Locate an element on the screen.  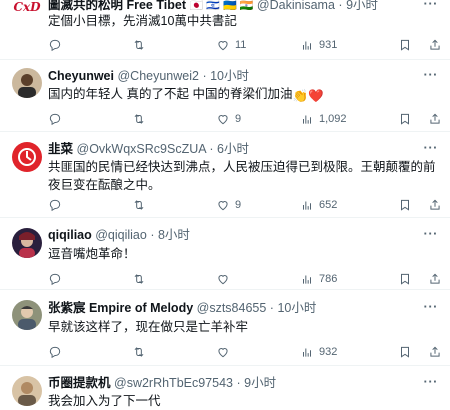
display-name: Cheyunwei is located at coordinates (81, 76).